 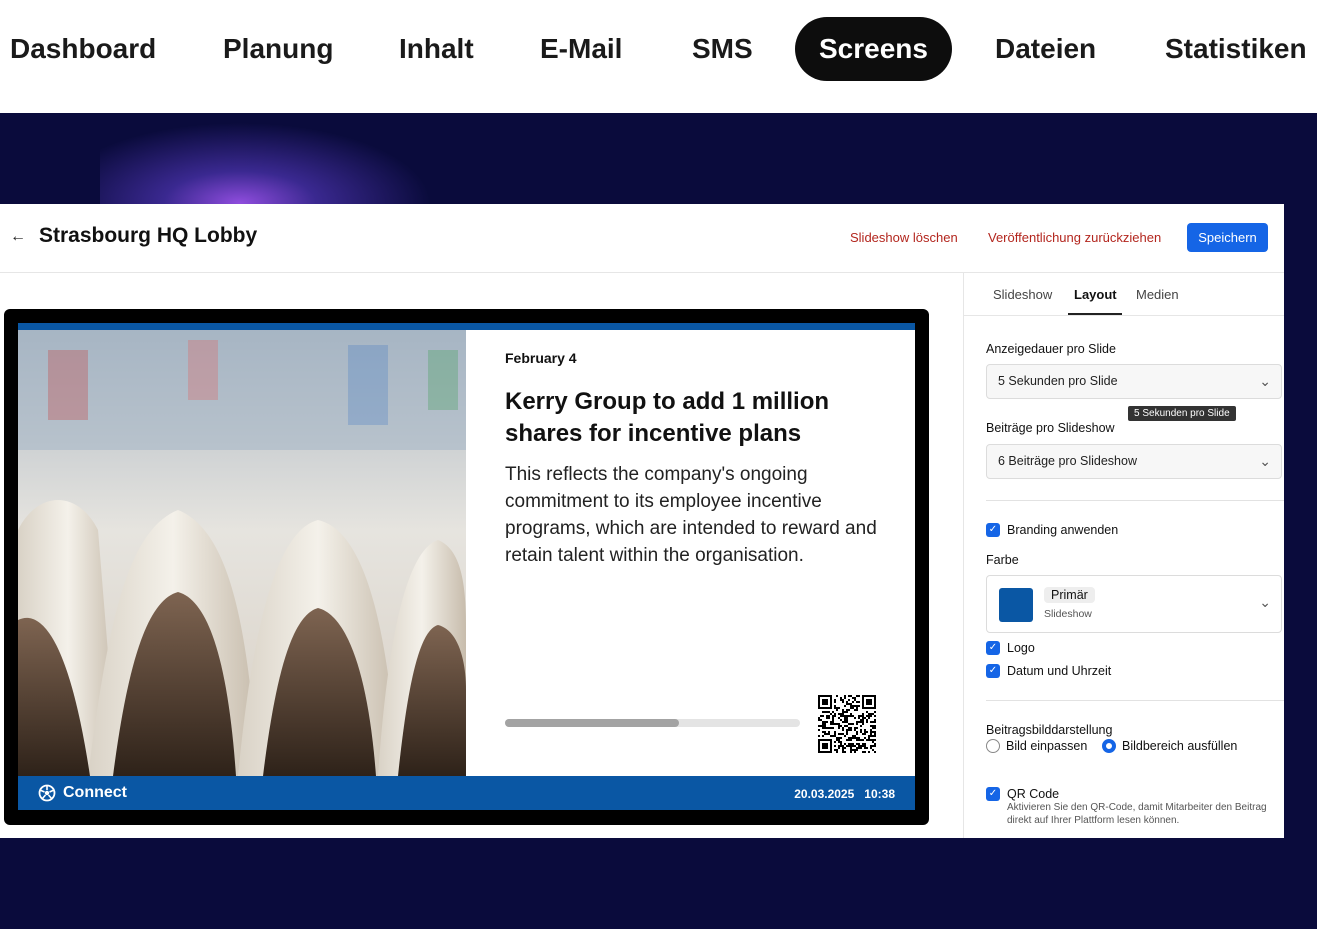 What do you see at coordinates (1135, 500) in the screenshot?
I see `section-divider` at bounding box center [1135, 500].